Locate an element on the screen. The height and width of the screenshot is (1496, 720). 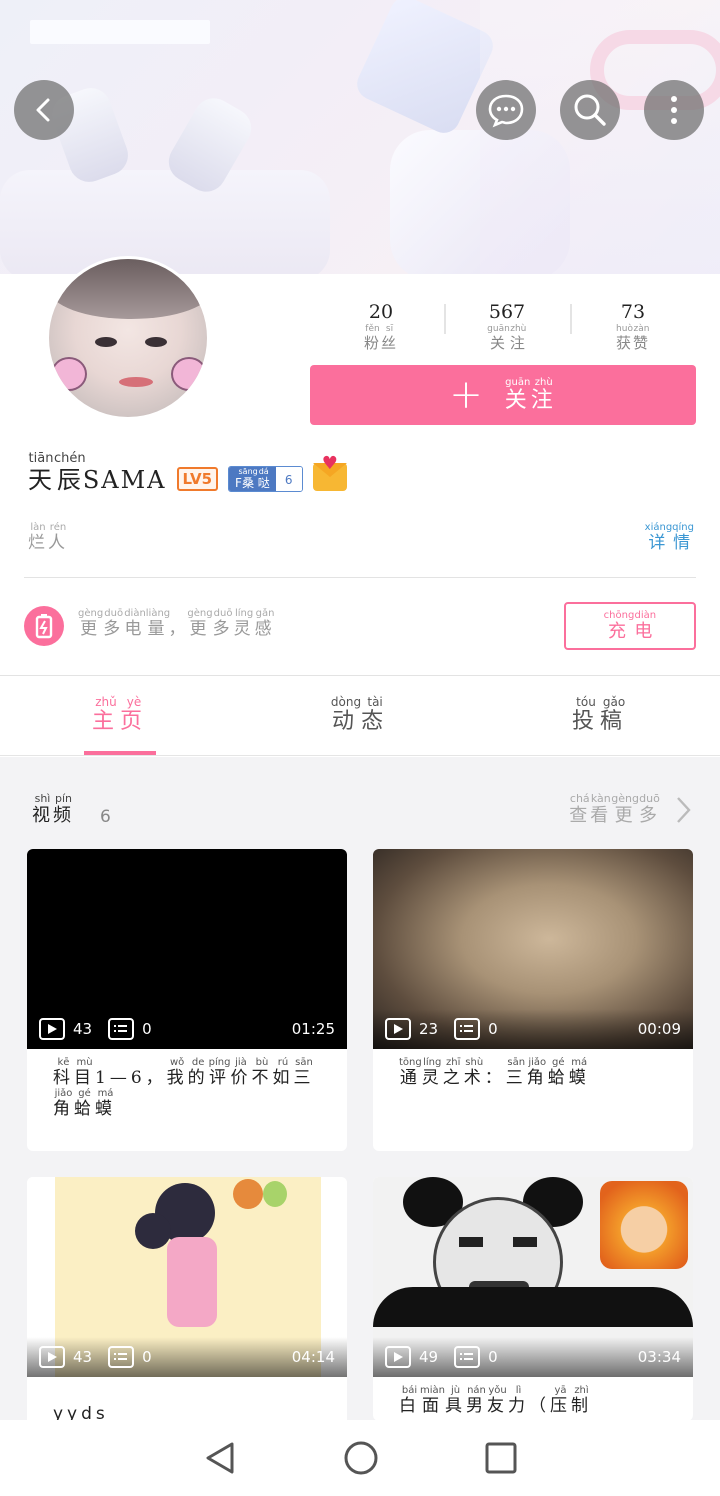
chevron-right-icon is located at coordinates (684, 810).